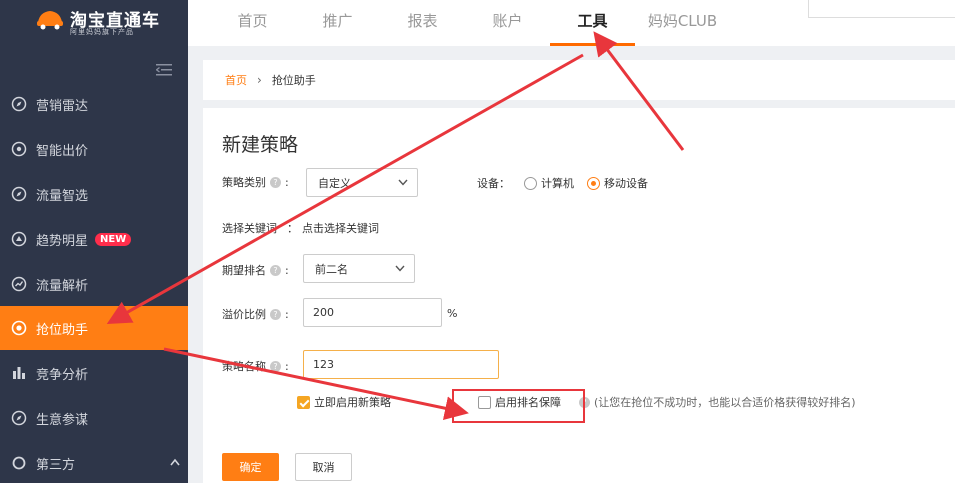 The width and height of the screenshot is (955, 483). What do you see at coordinates (682, 23) in the screenshot?
I see `nav-mama-club: 妈妈CLUB` at bounding box center [682, 23].